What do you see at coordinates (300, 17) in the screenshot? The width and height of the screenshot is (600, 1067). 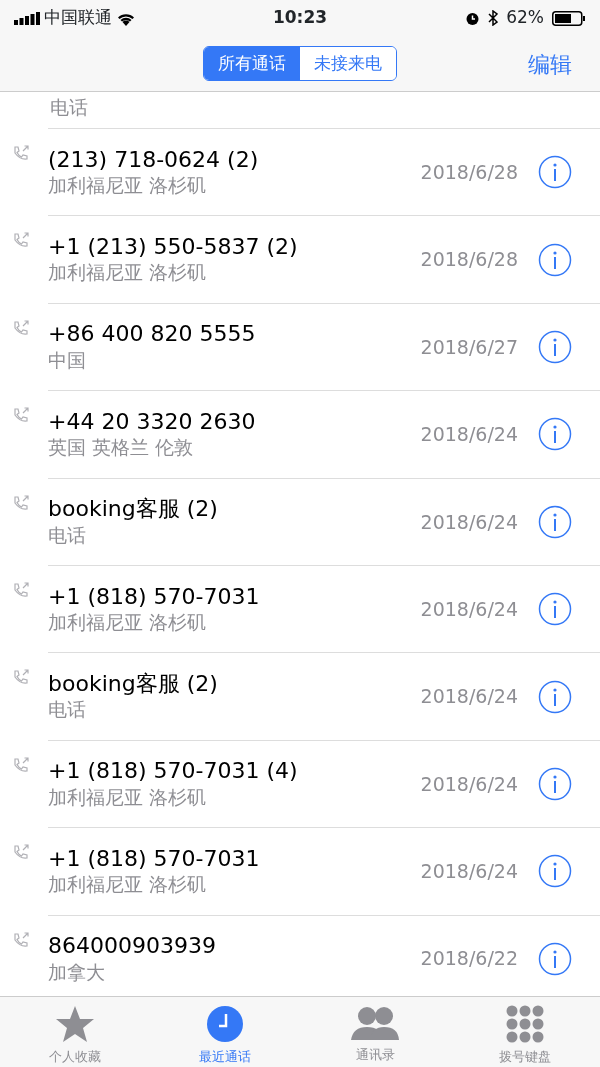 I see `clock-time: 10:23` at bounding box center [300, 17].